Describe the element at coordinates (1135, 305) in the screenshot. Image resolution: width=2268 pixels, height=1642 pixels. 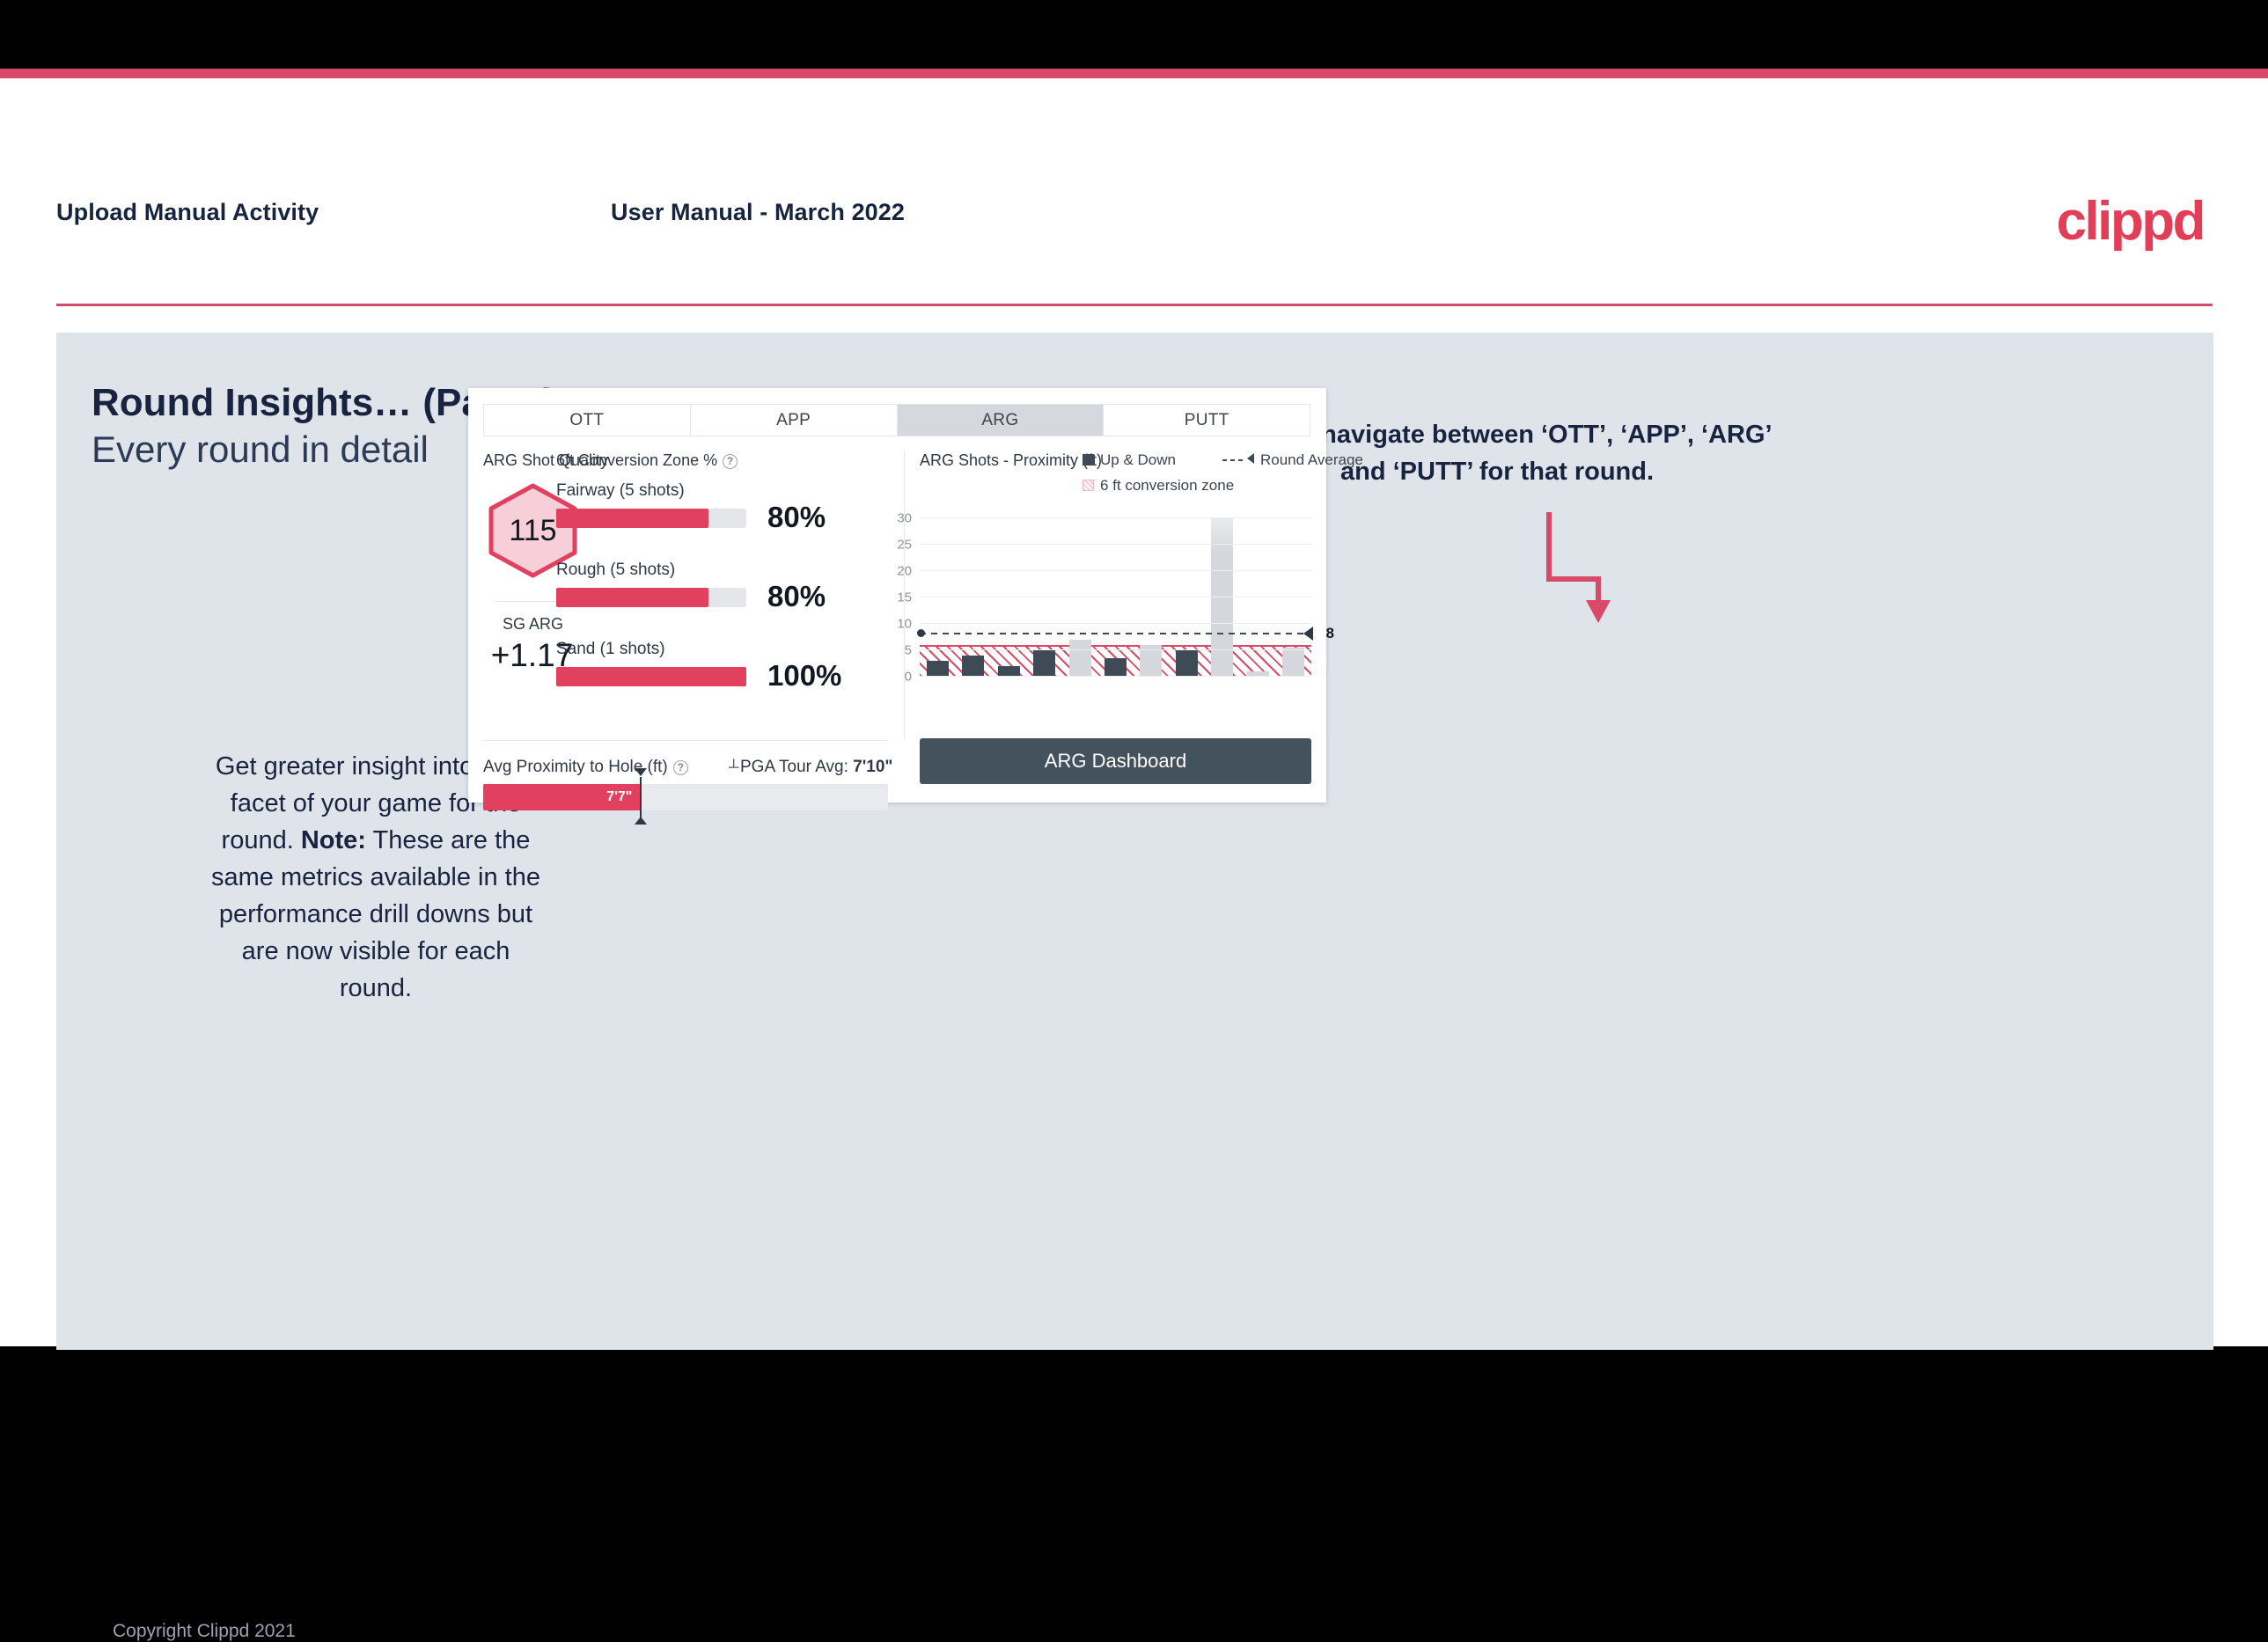
I see `header-divider` at that location.